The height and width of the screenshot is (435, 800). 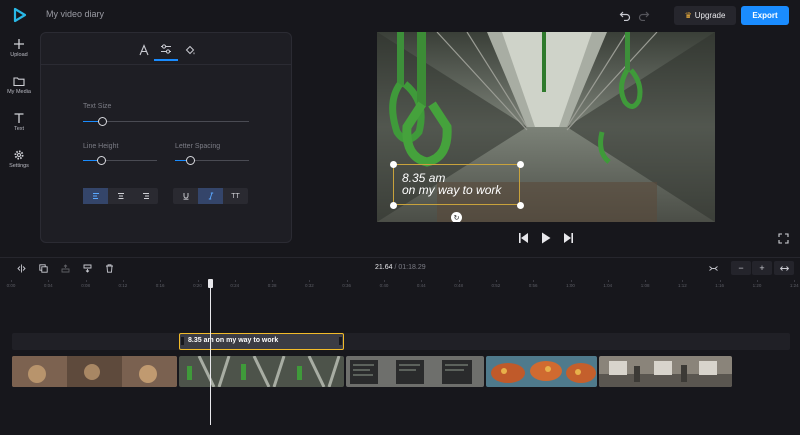 I want to click on playhead, so click(x=210, y=352).